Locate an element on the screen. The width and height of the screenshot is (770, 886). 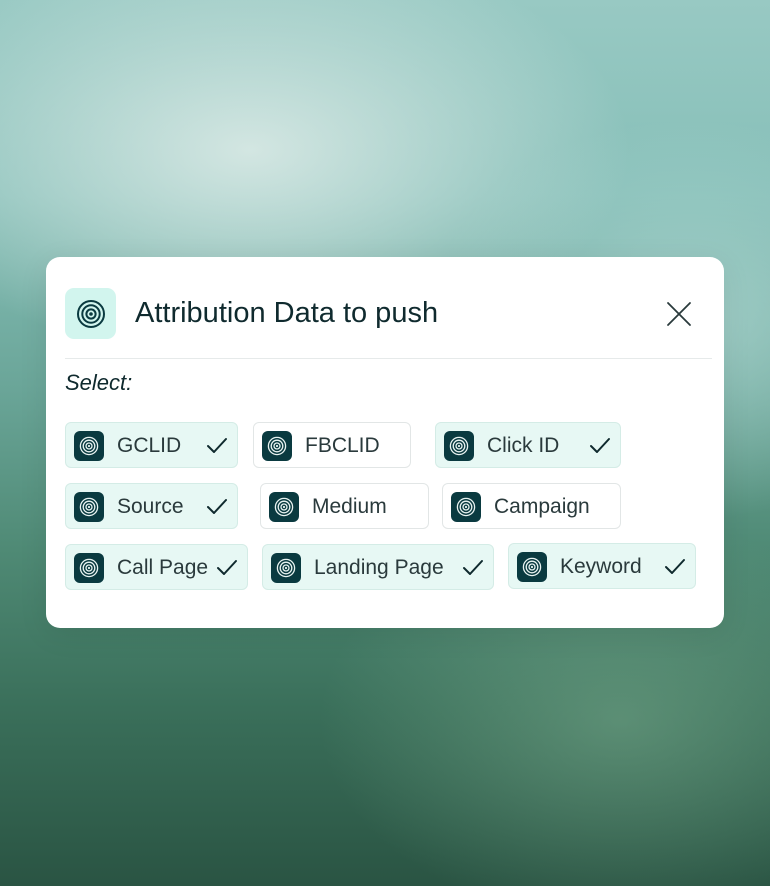
chip-label: Call Page is located at coordinates (163, 567).